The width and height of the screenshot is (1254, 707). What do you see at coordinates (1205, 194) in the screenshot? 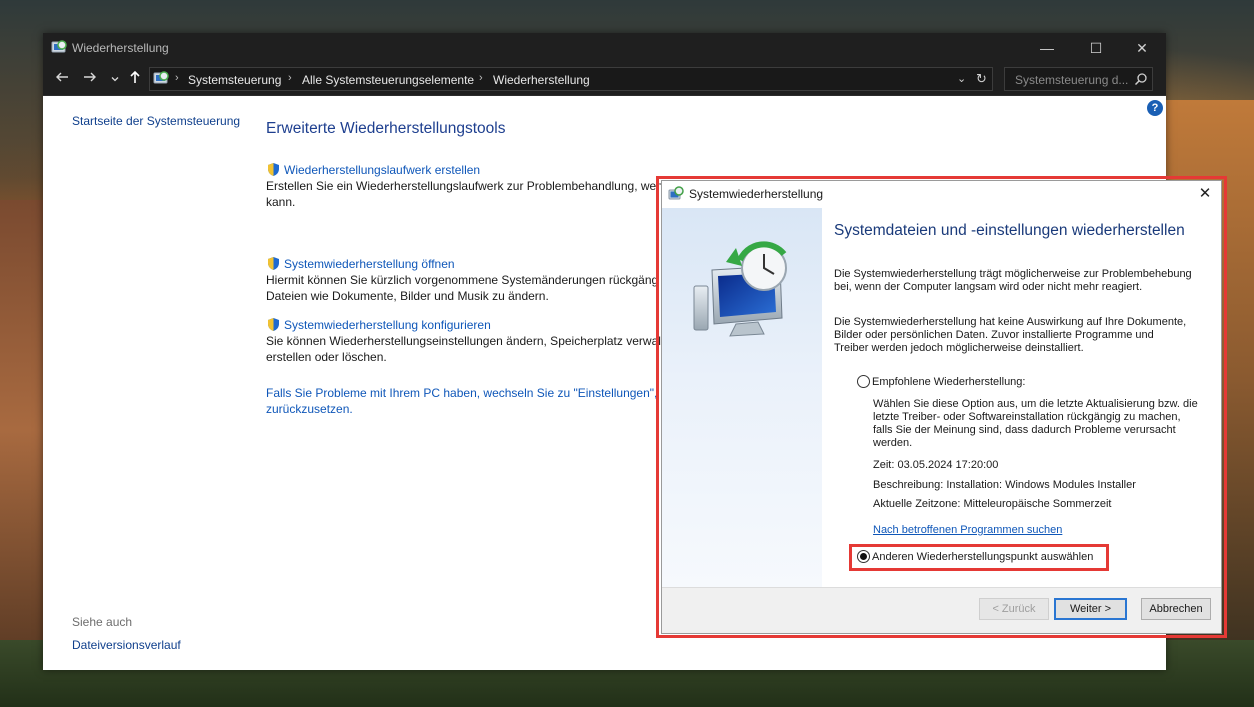
I see `dialog-close-button: ✕` at bounding box center [1205, 194].